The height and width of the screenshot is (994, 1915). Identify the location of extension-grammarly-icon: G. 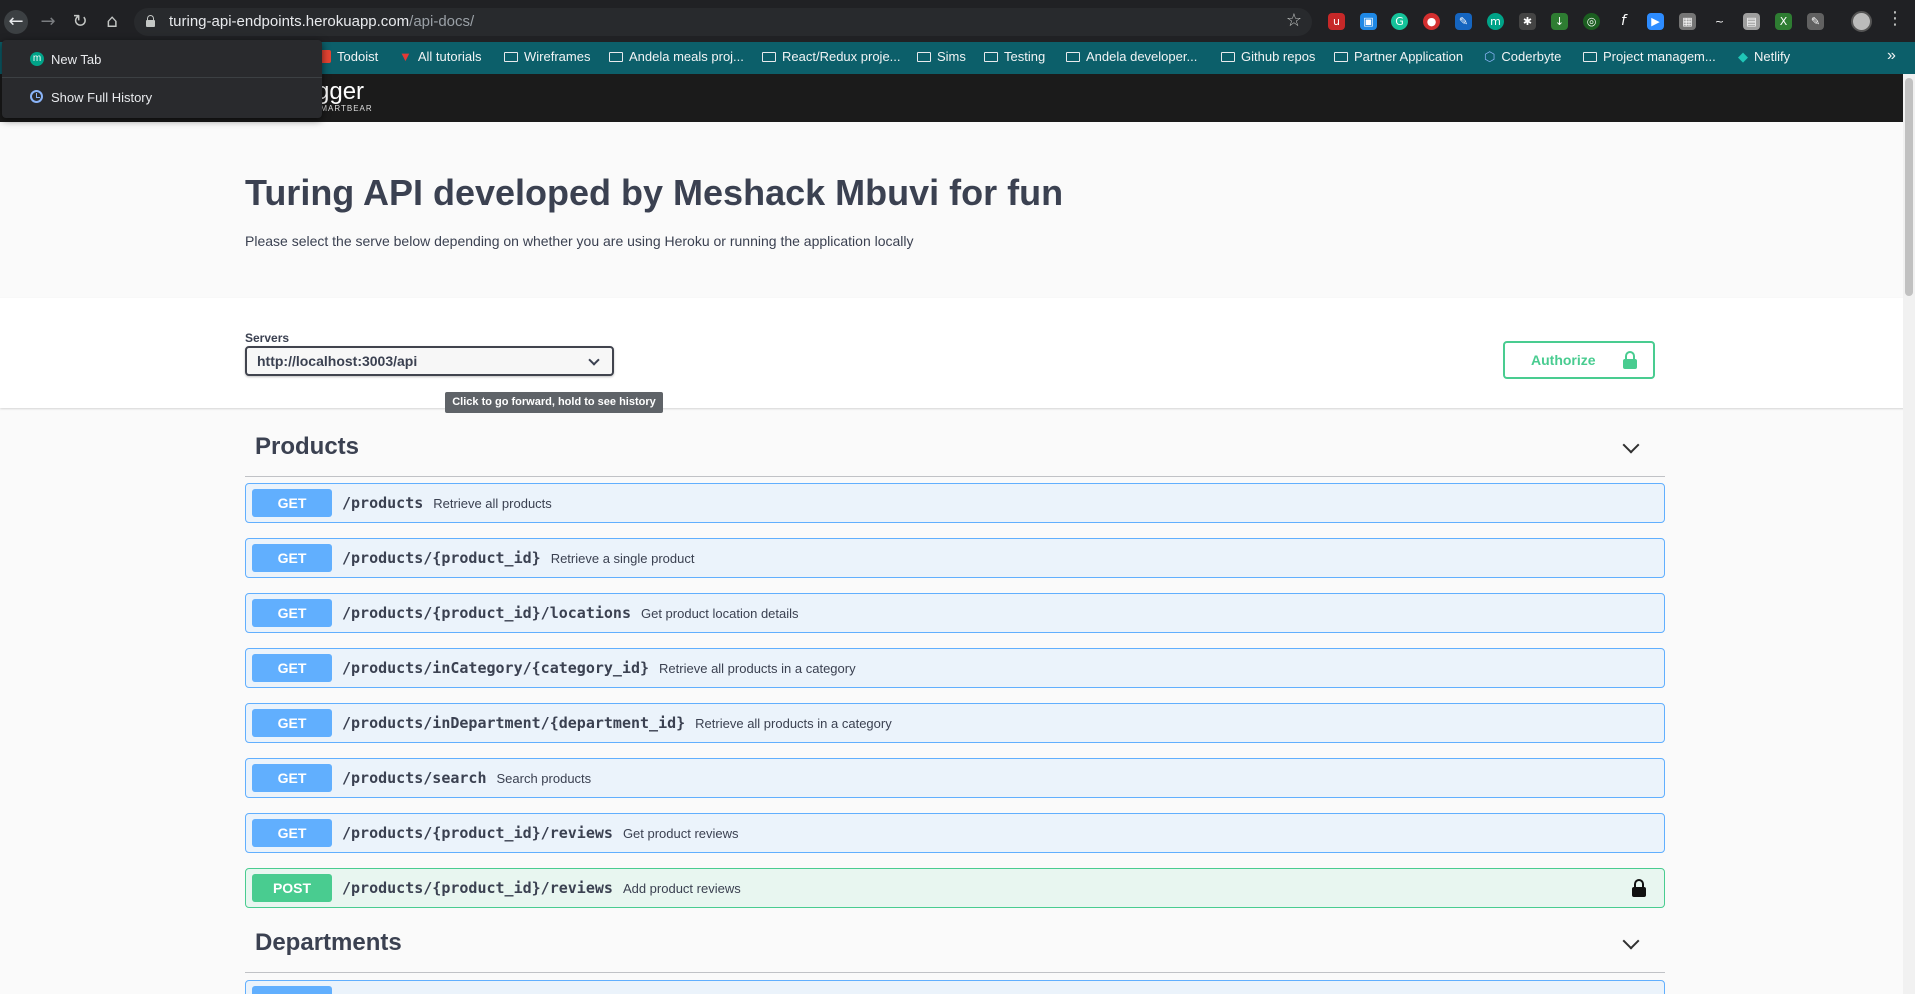
(1399, 21).